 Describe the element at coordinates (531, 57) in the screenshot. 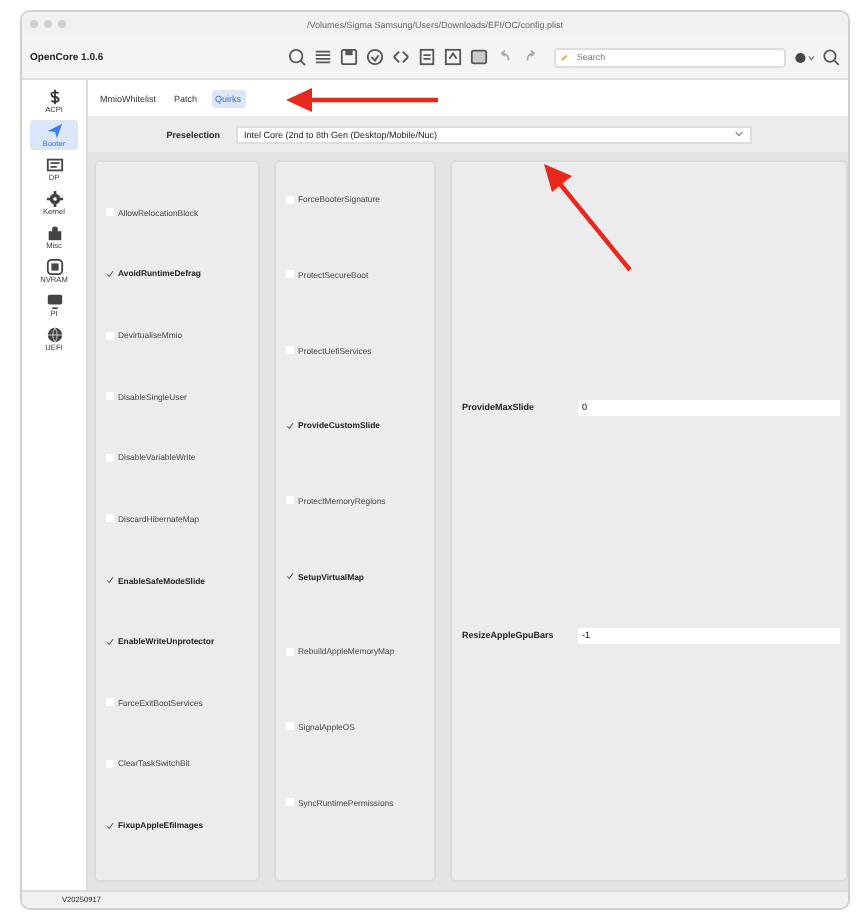

I see `redo-icon` at that location.